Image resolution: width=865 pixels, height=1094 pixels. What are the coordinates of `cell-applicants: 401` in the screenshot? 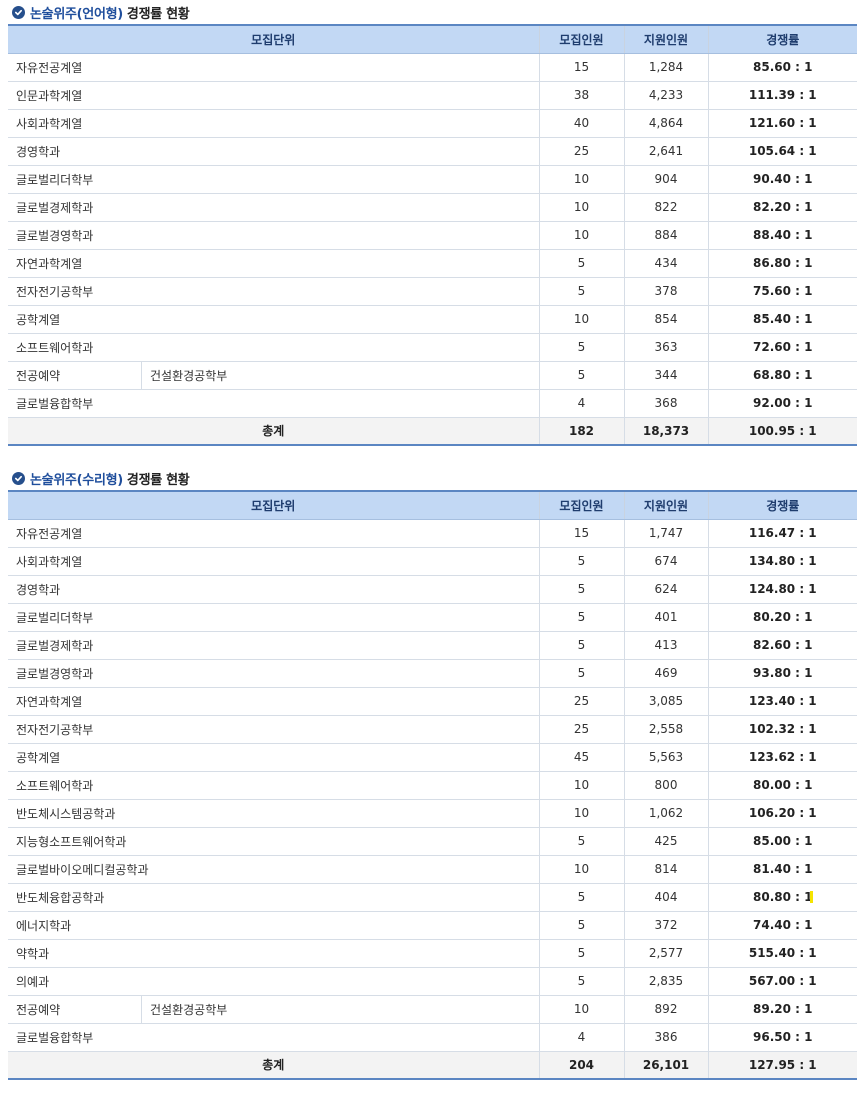 It's located at (665, 617).